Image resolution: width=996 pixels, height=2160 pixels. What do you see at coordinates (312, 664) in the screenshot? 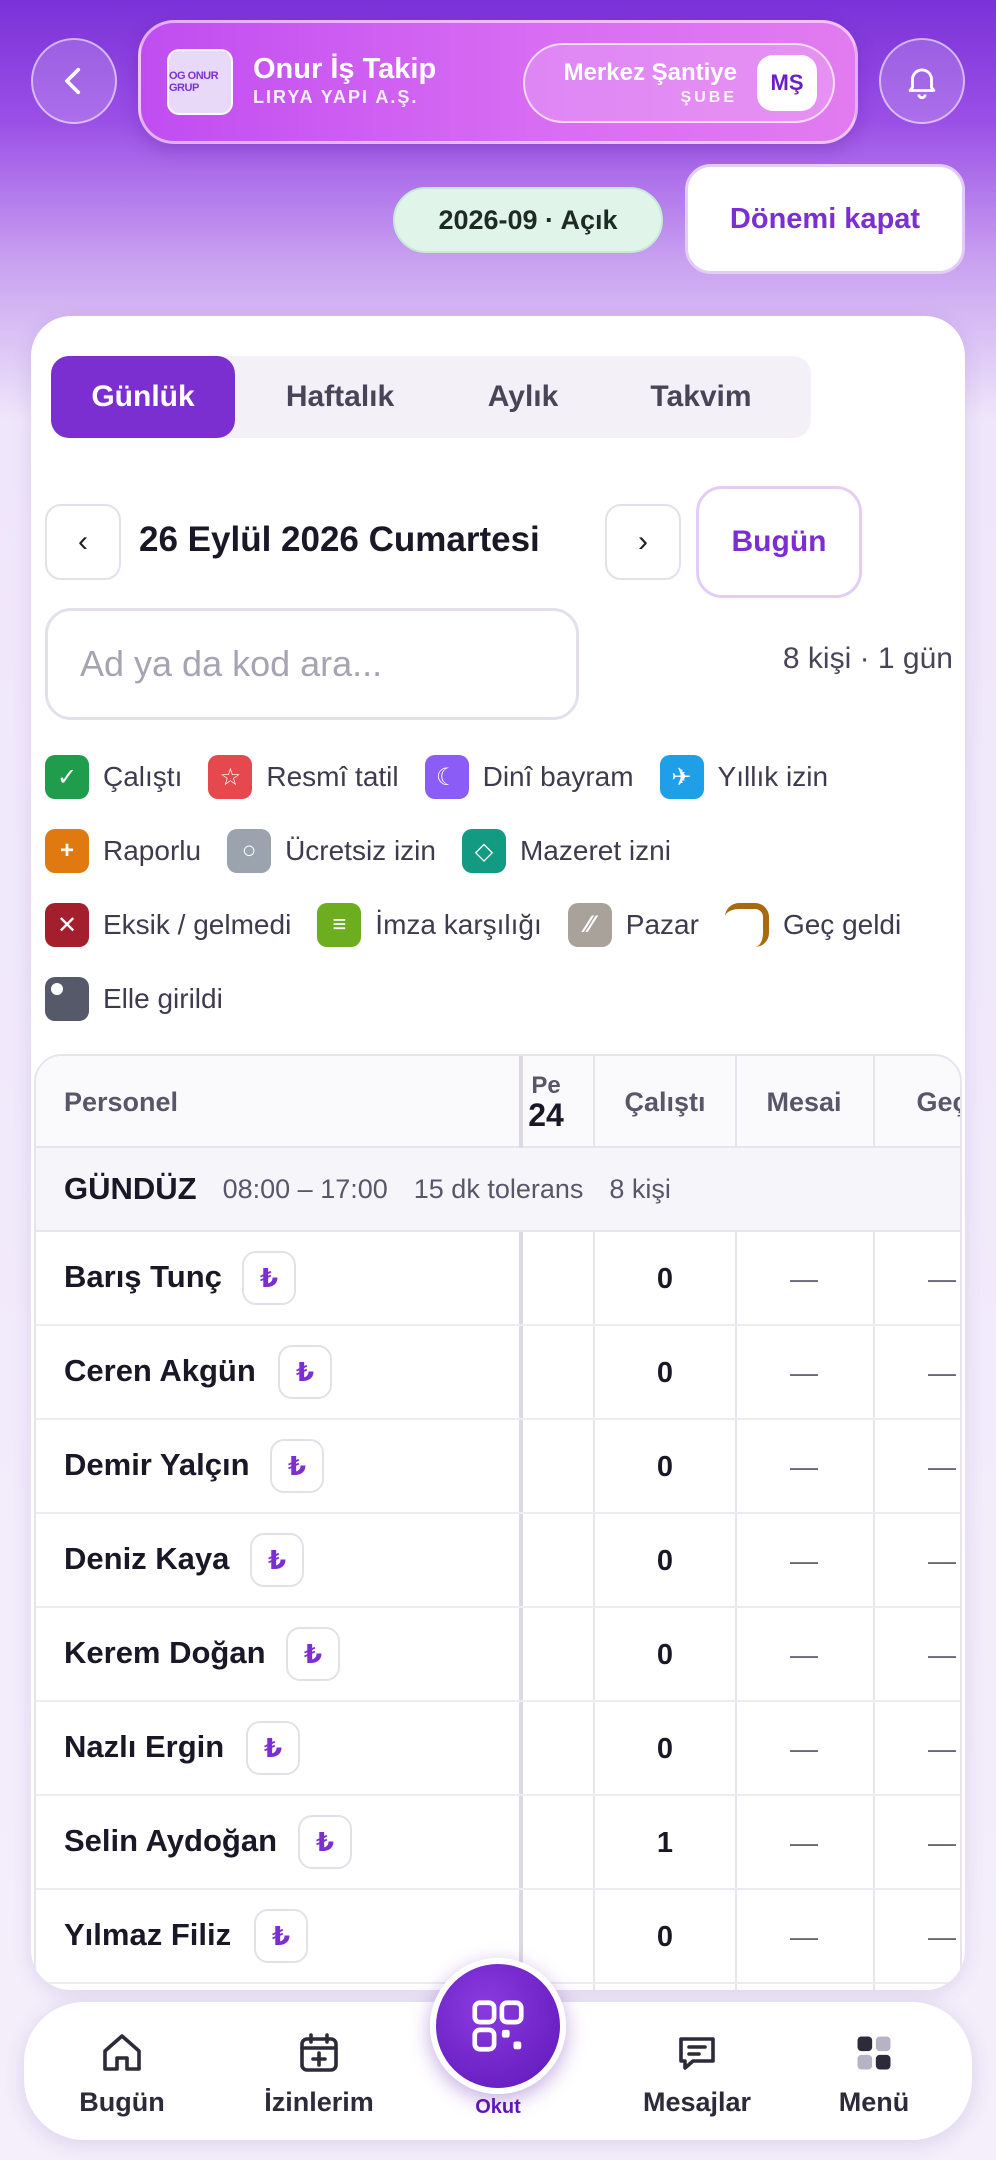
I see `search-input` at bounding box center [312, 664].